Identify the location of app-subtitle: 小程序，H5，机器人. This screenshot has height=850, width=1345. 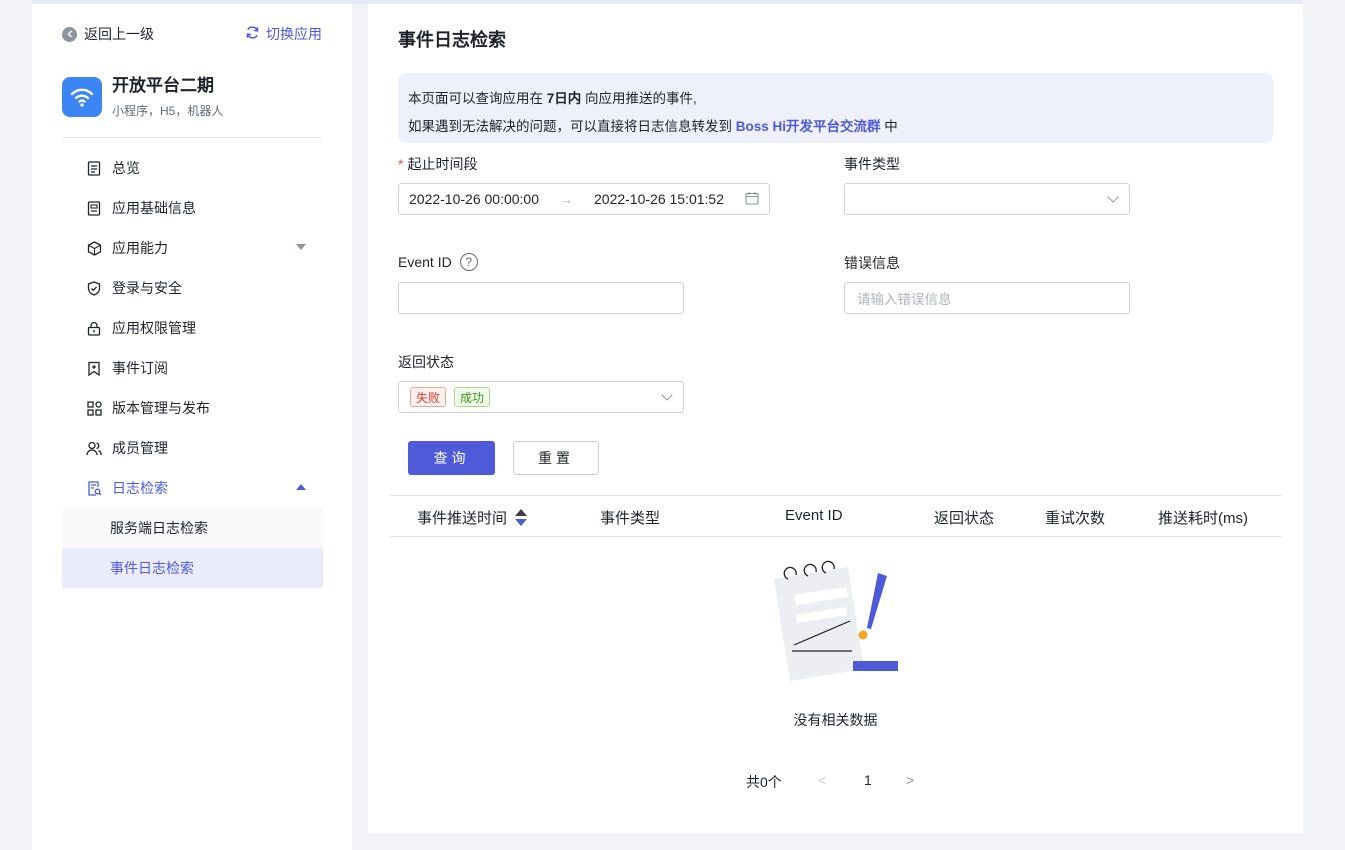
(168, 110).